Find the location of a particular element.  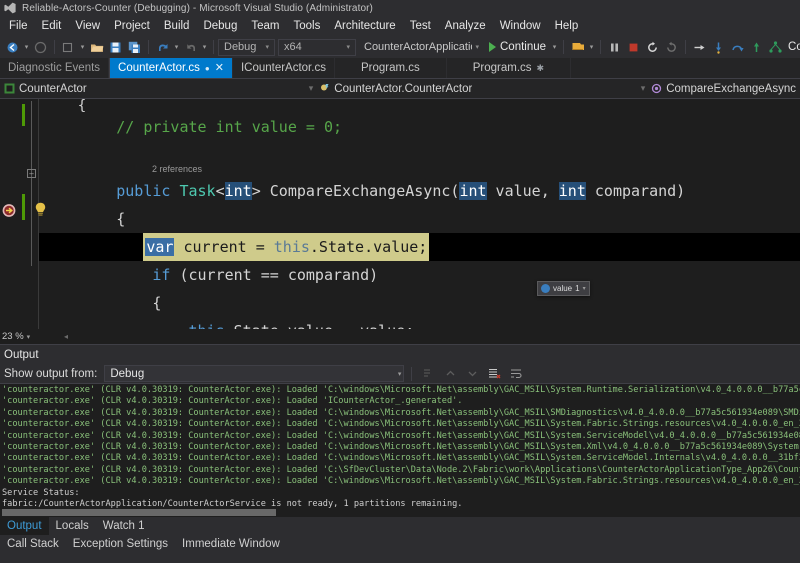

open-file-icon is located at coordinates (96, 47).